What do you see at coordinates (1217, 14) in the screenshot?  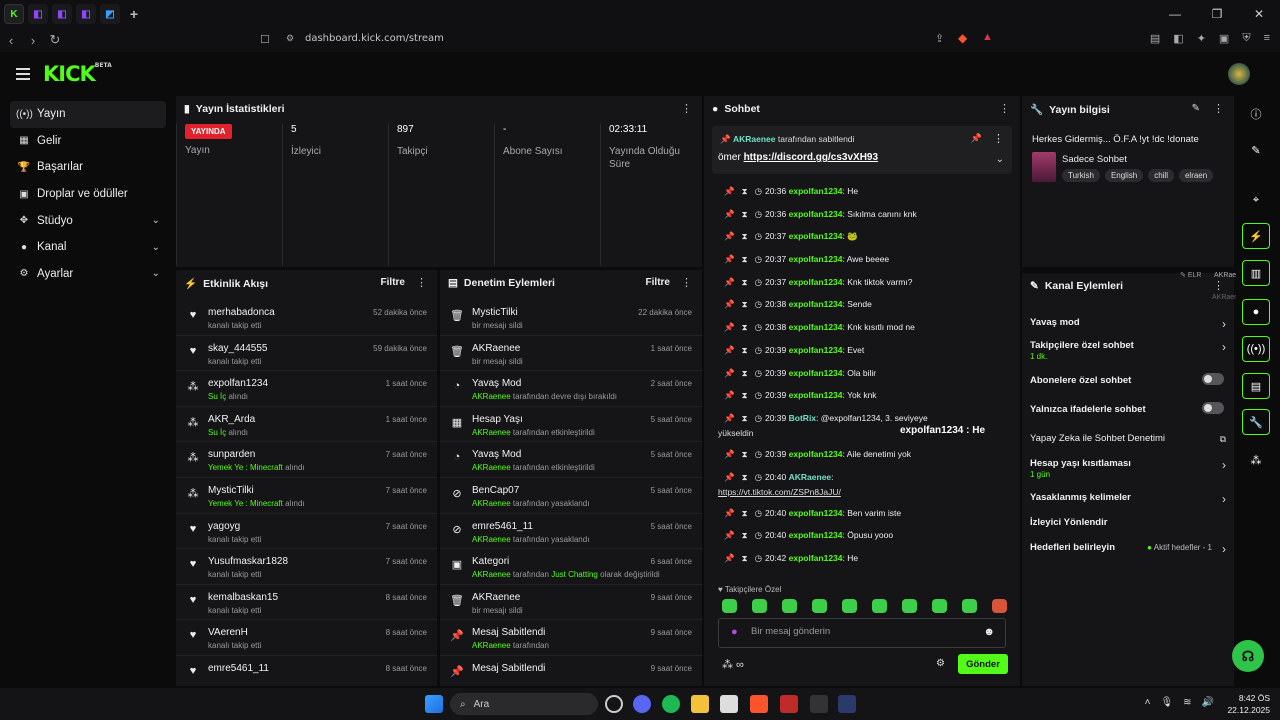 I see `maximize-button: ❐` at bounding box center [1217, 14].